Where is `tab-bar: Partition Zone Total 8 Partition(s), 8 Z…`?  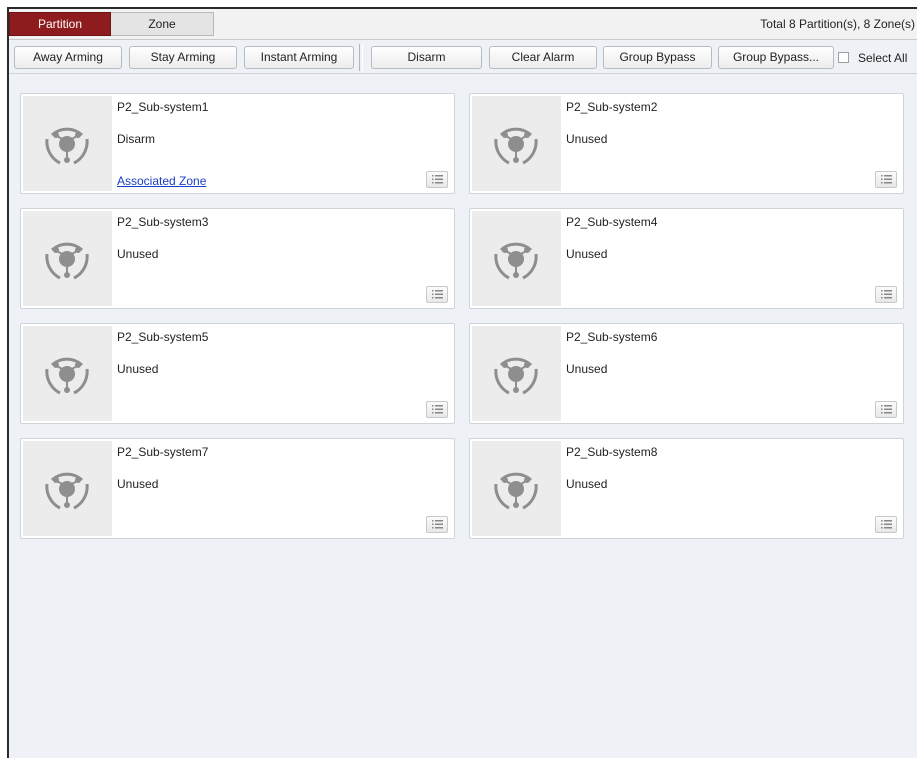 tab-bar: Partition Zone Total 8 Partition(s), 8 Z… is located at coordinates (463, 24).